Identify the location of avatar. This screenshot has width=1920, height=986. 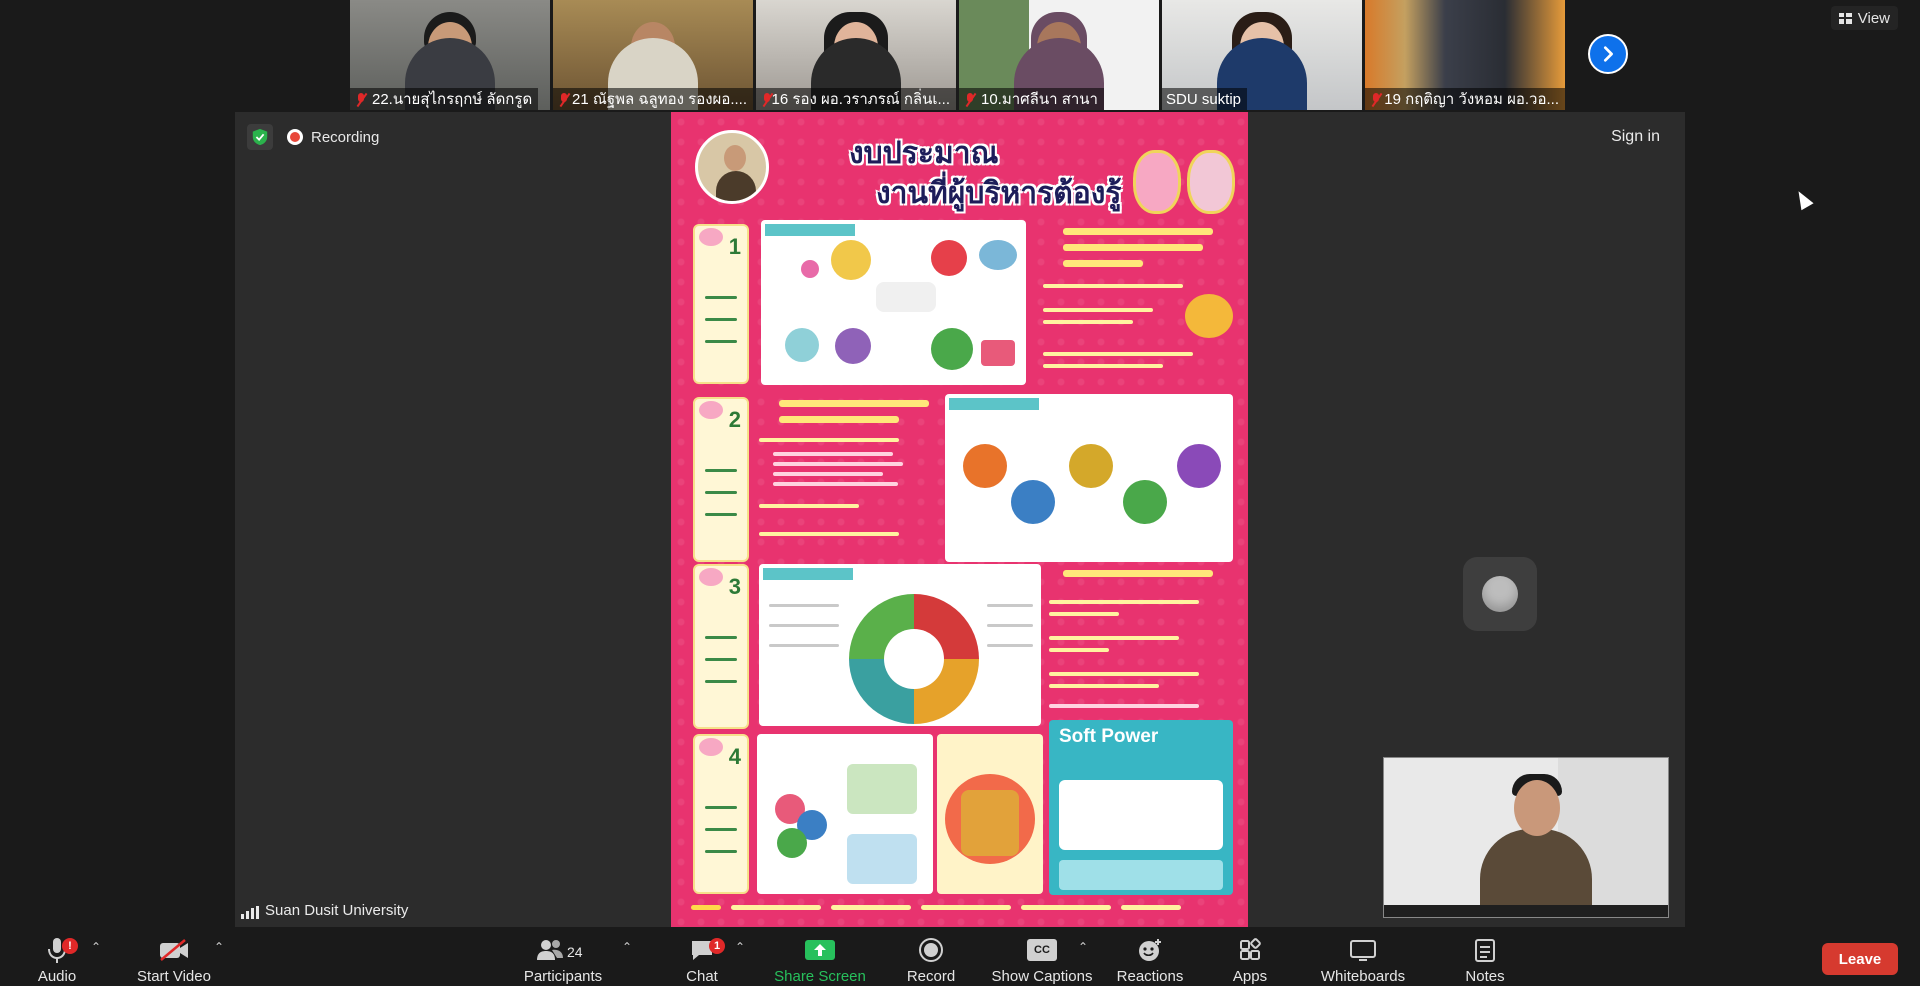
(1536, 873).